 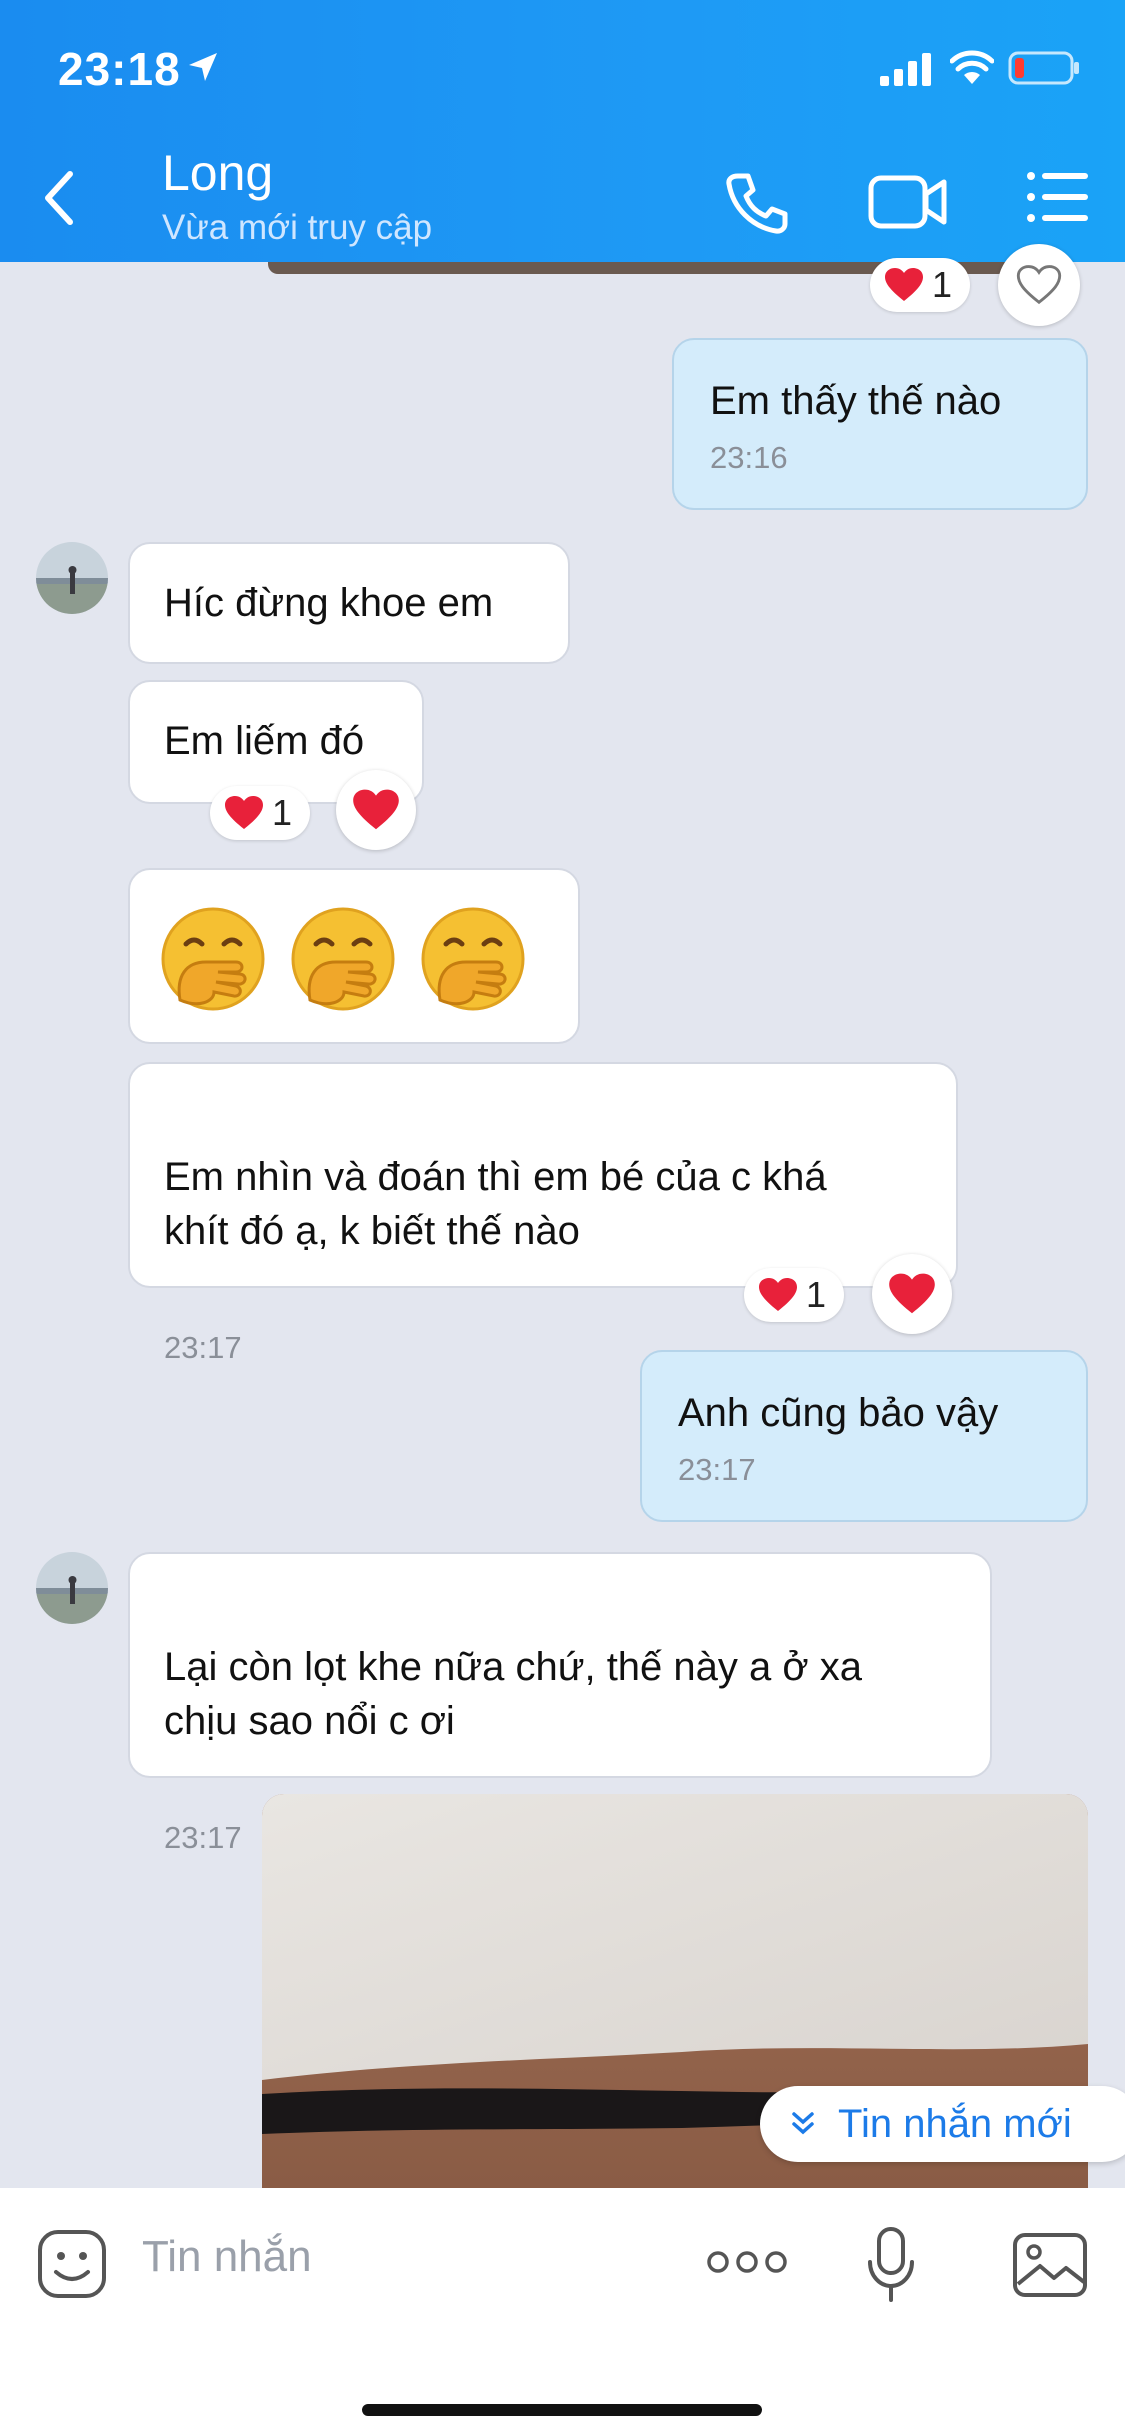 I want to click on message-text: Em liếm đó, so click(x=264, y=741).